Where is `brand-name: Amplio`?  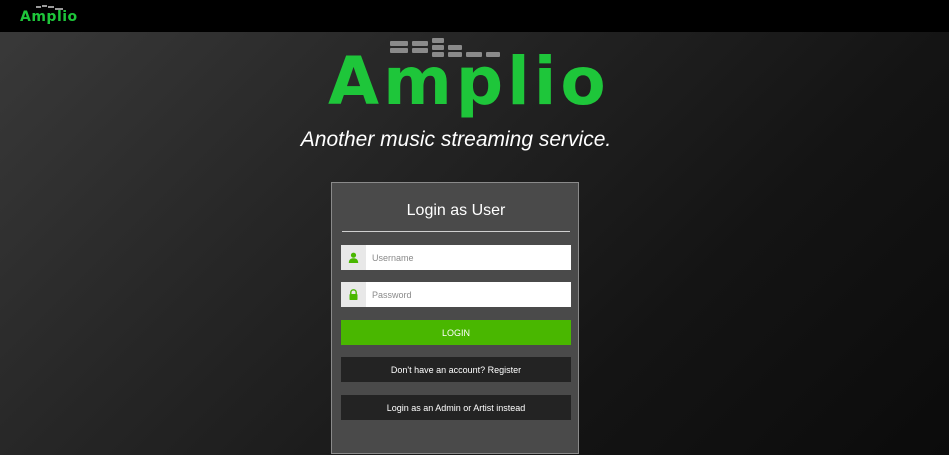
brand-name: Amplio is located at coordinates (49, 17).